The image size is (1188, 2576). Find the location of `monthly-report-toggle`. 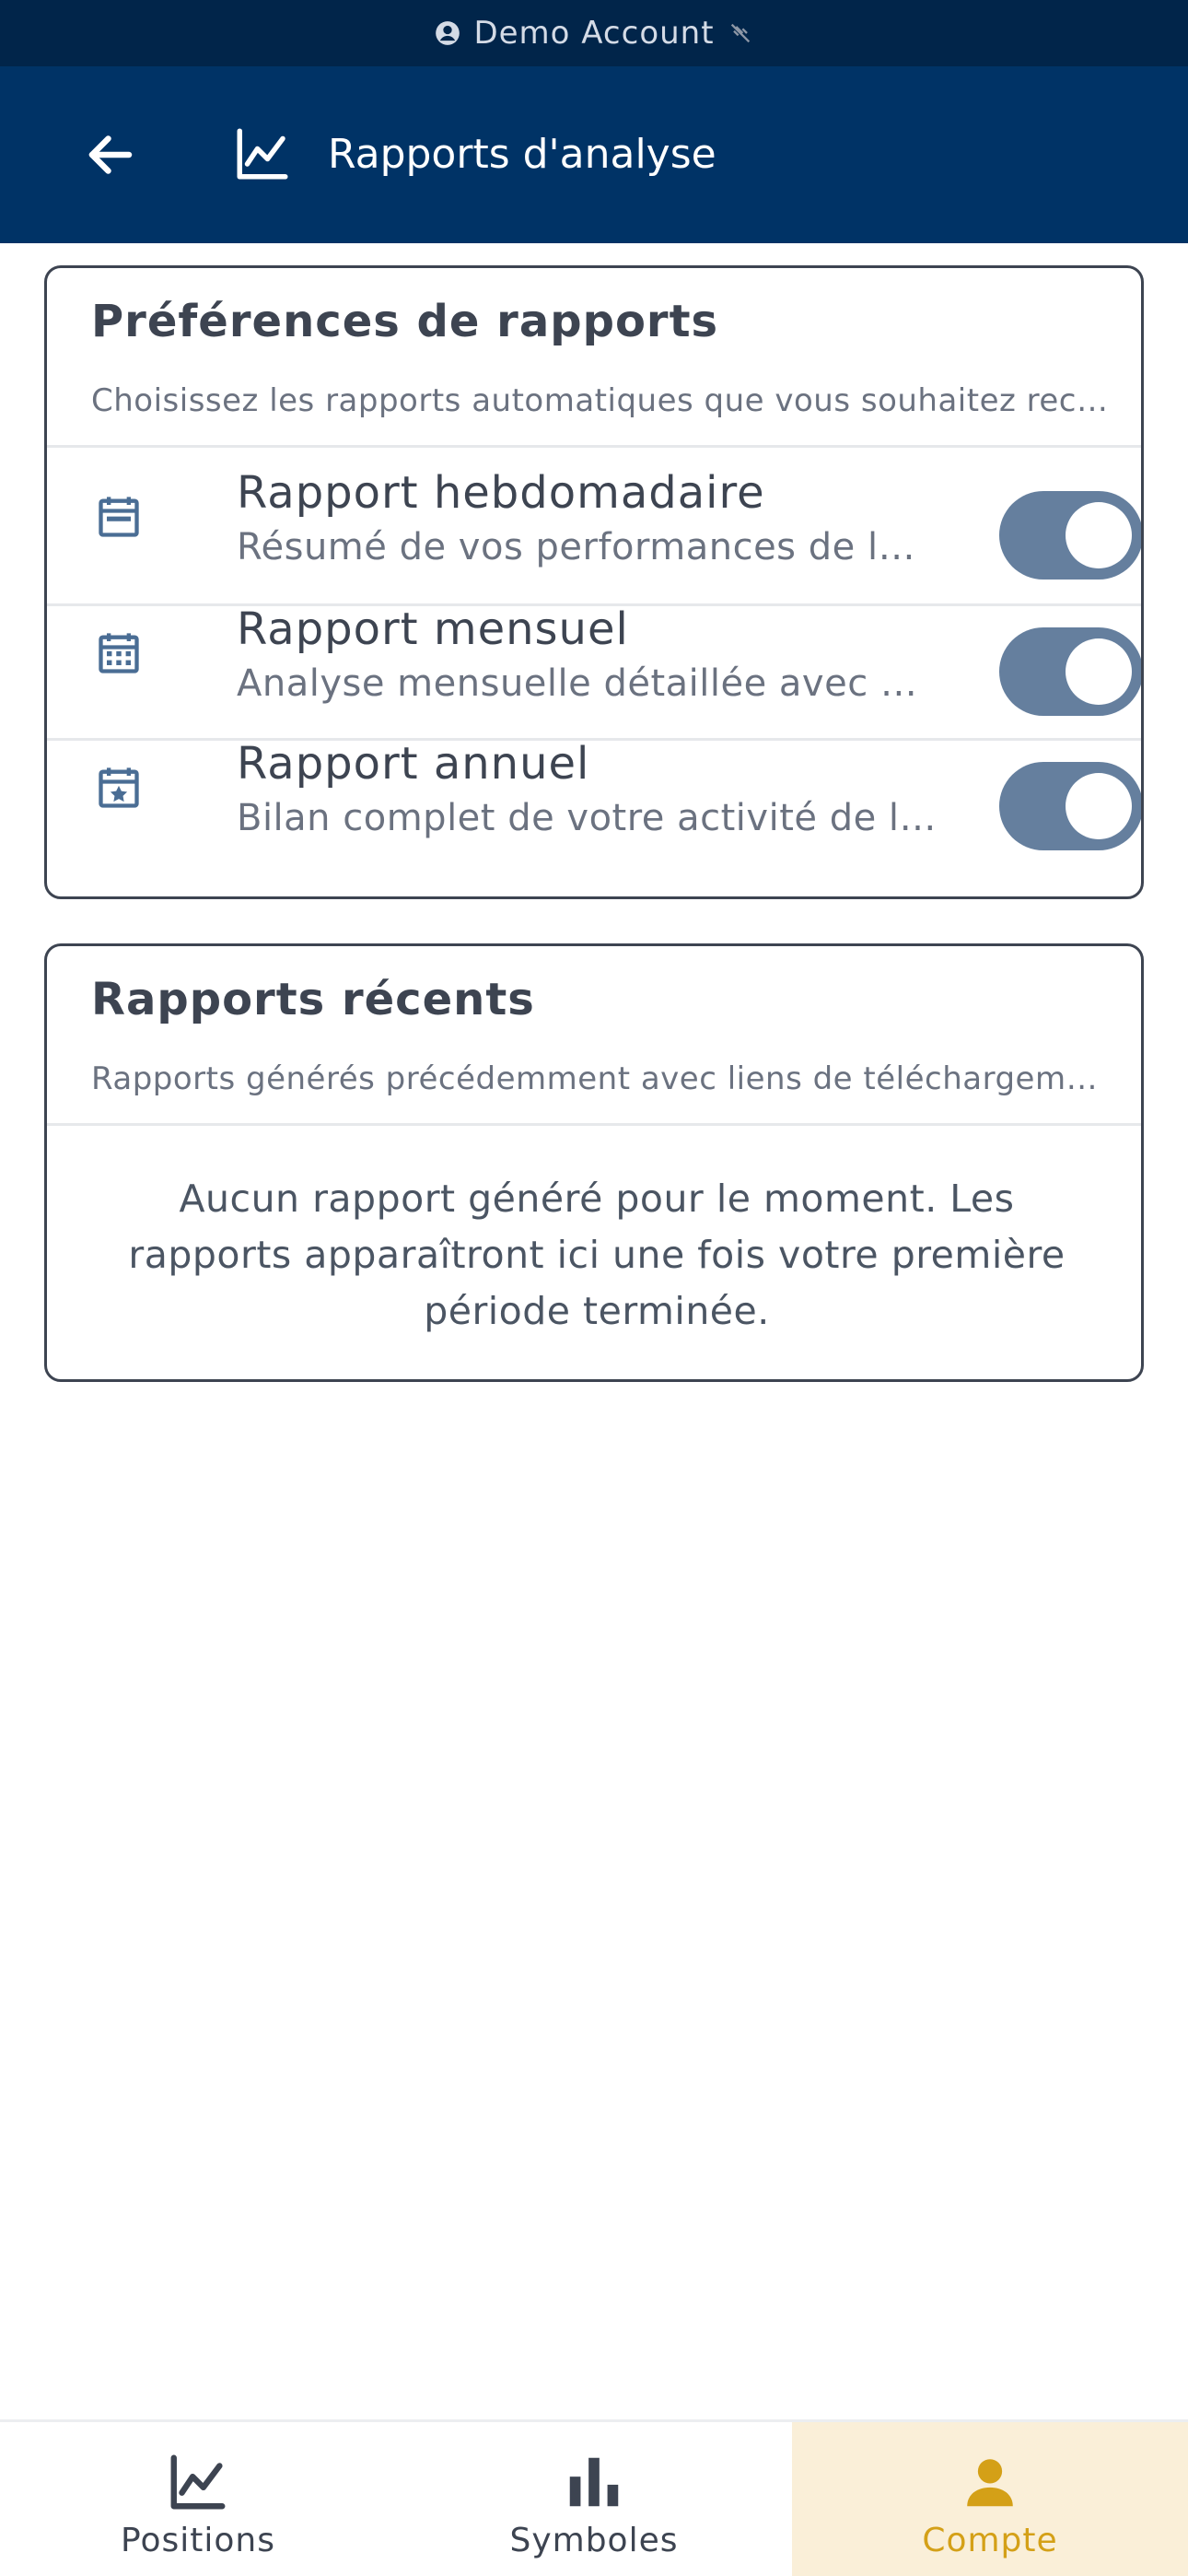

monthly-report-toggle is located at coordinates (1070, 671).